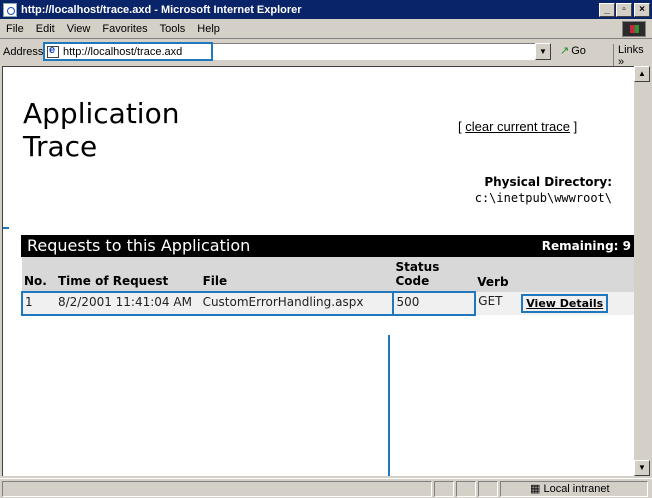  Describe the element at coordinates (10, 9) in the screenshot. I see `ie-icon` at that location.